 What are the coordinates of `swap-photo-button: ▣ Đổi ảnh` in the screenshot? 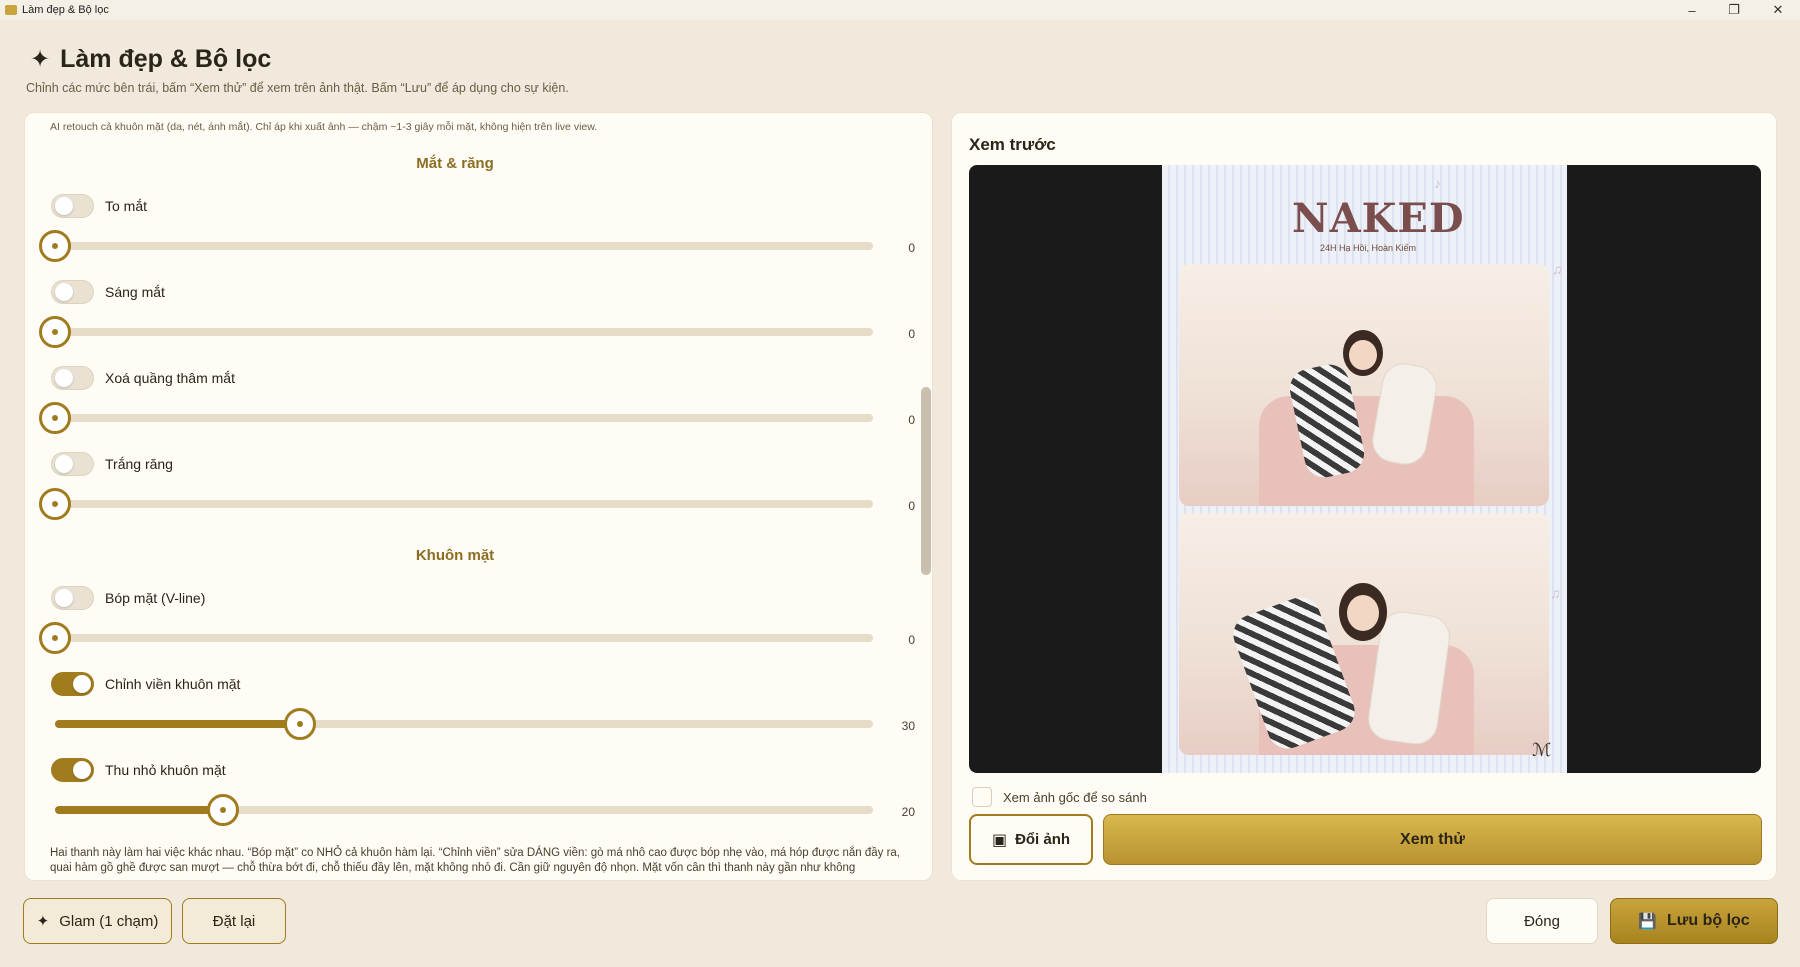 It's located at (1031, 839).